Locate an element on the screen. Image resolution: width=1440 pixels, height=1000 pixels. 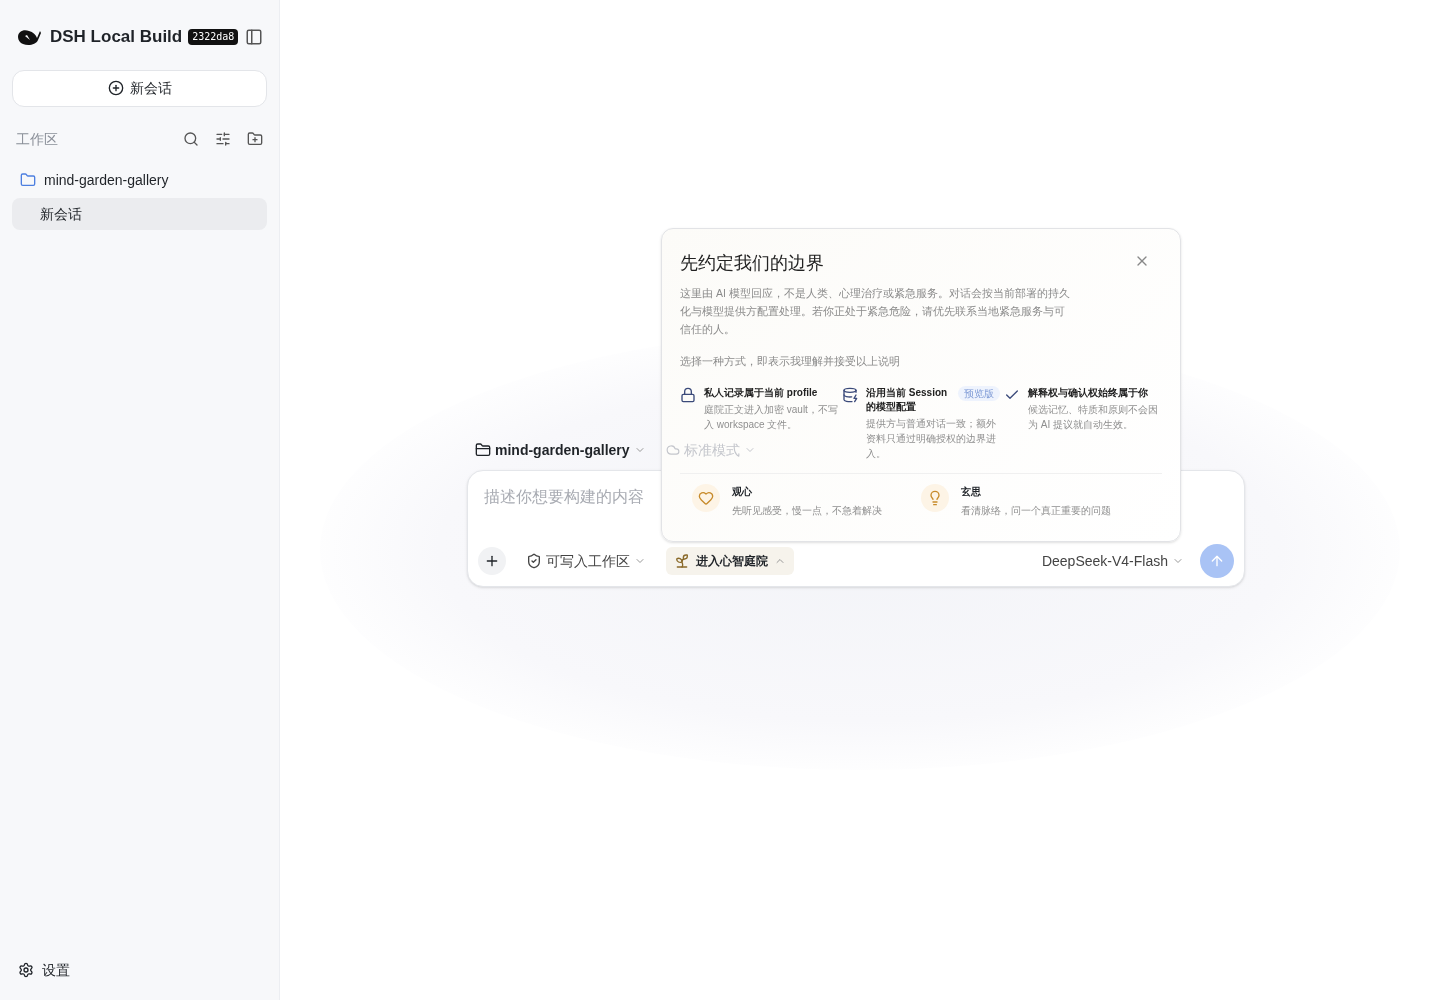
model-selector: DeepSeek-V4-Flash is located at coordinates (1112, 561).